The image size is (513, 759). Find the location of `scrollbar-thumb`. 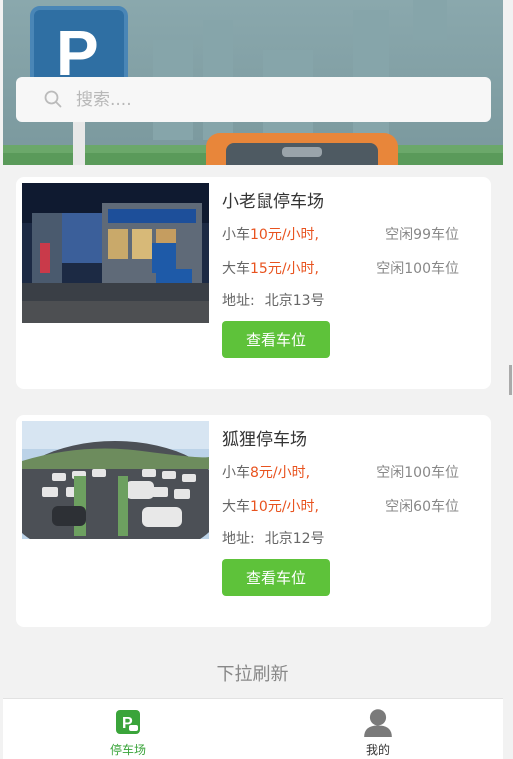

scrollbar-thumb is located at coordinates (510, 380).